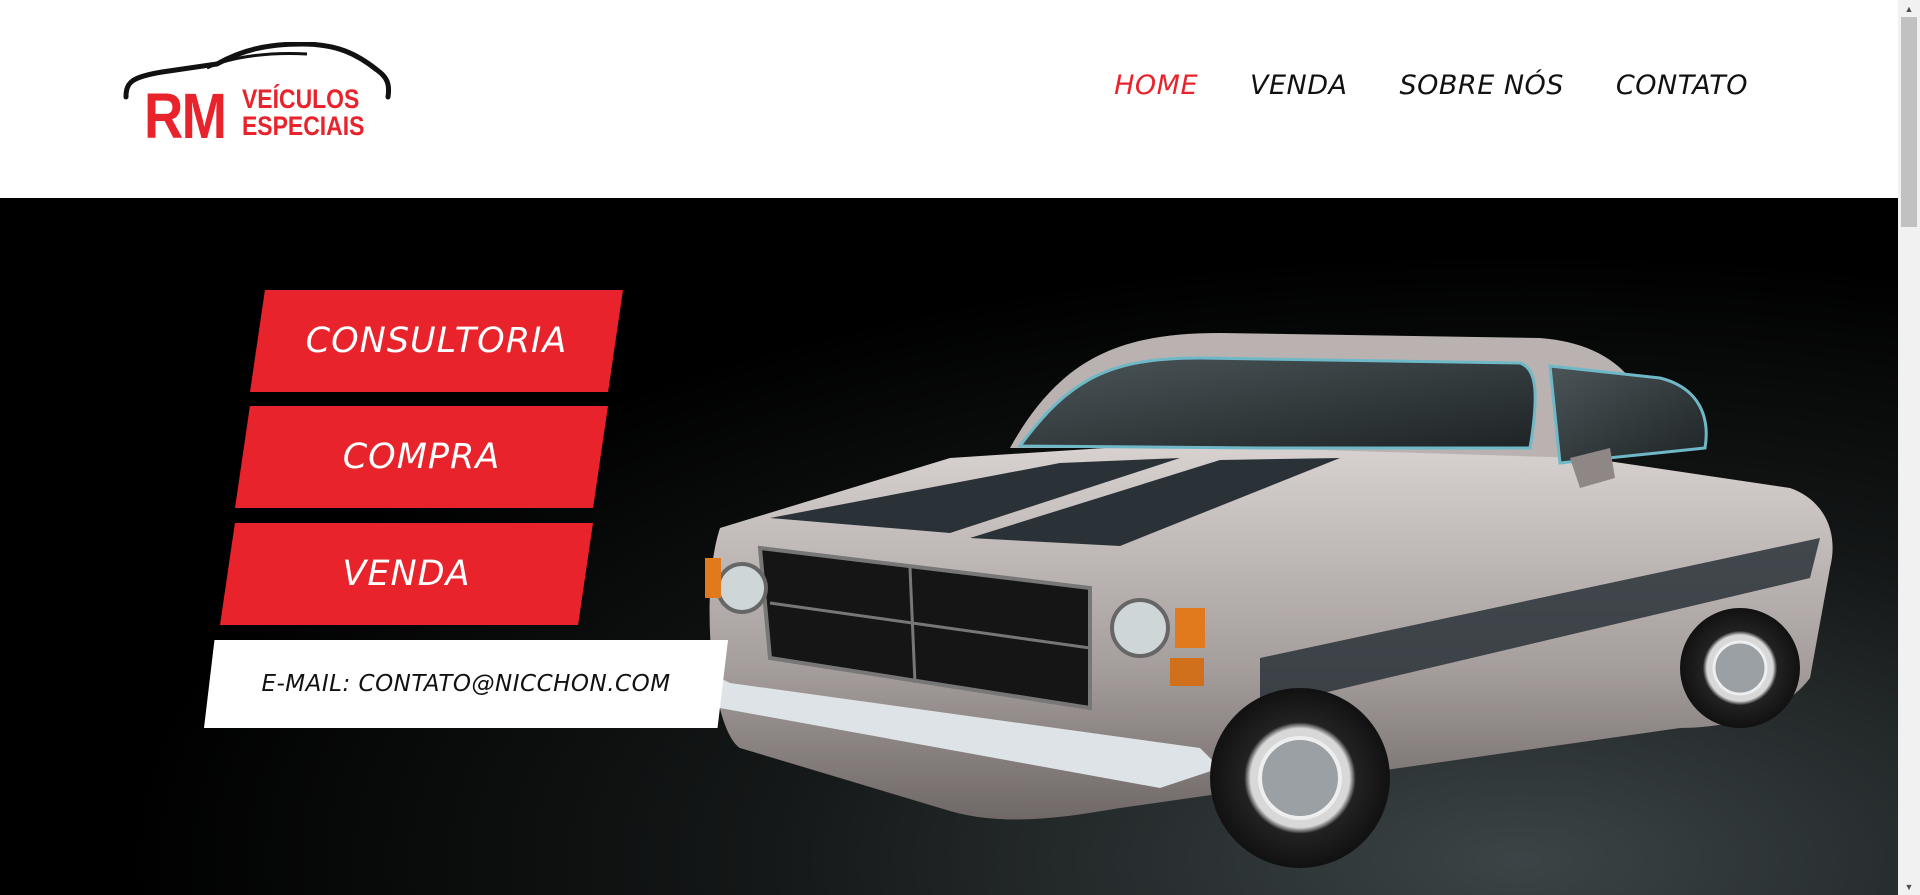  Describe the element at coordinates (1299, 85) in the screenshot. I see `nav-venda: VENDA` at that location.